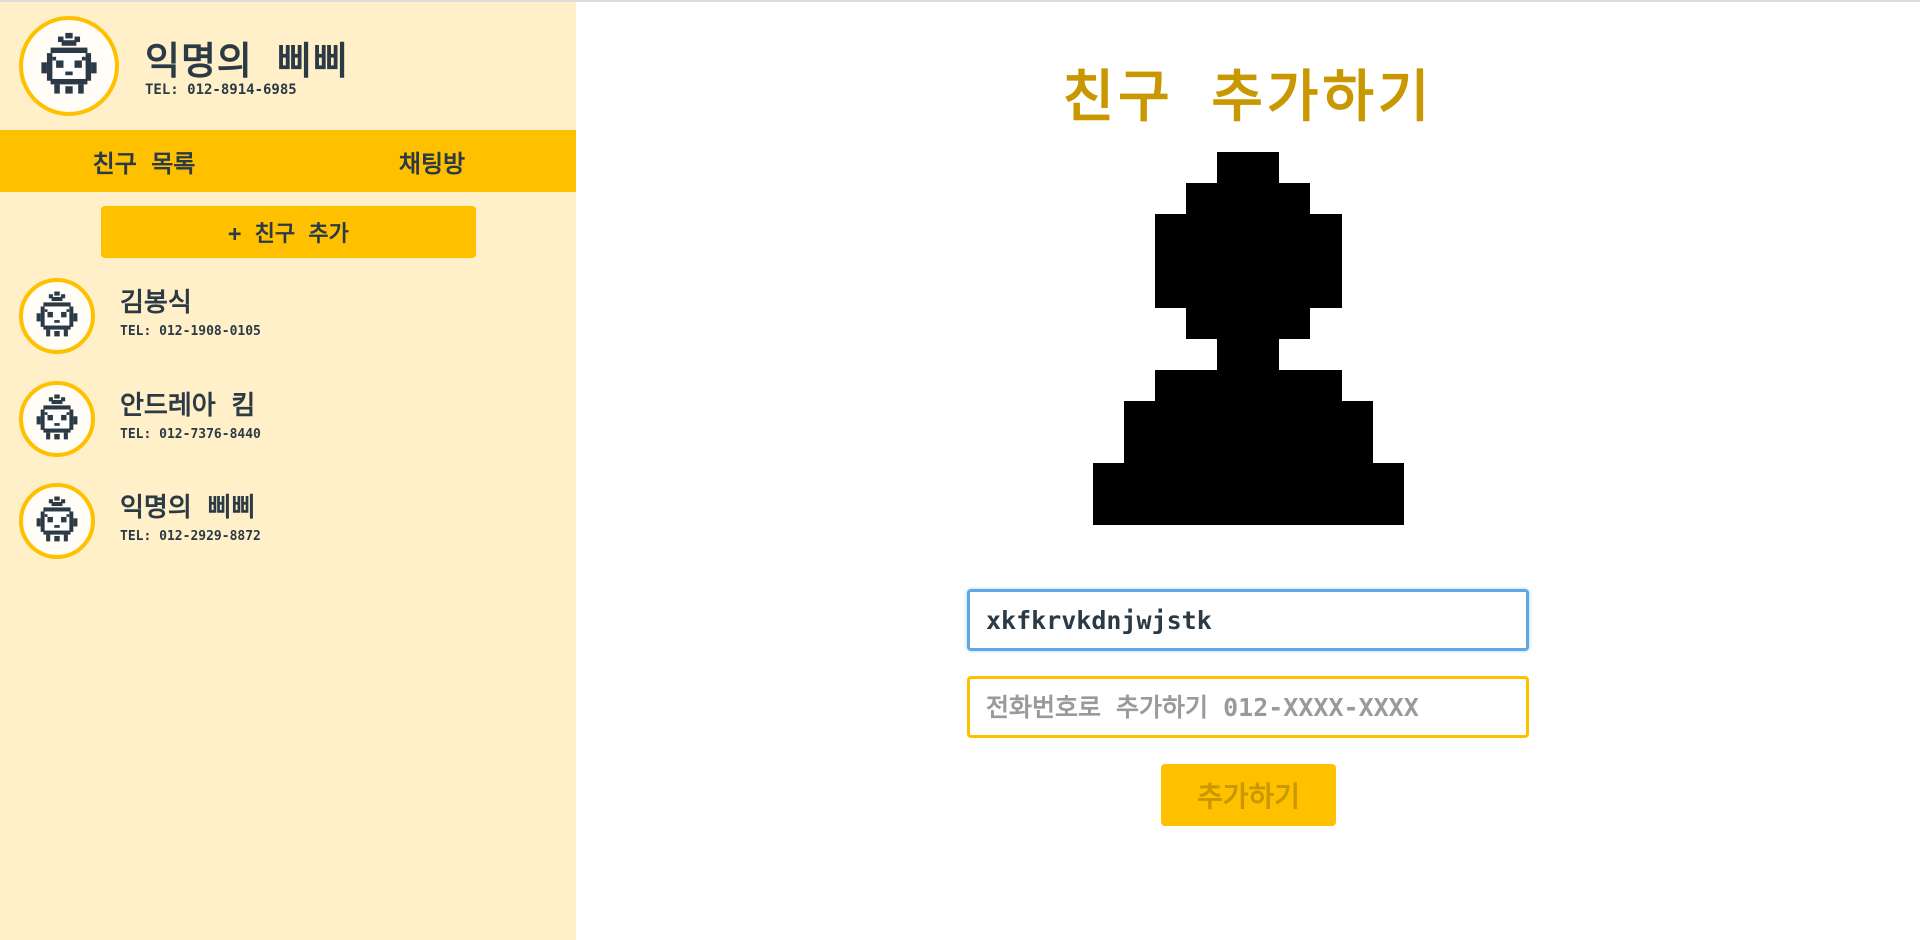 This screenshot has height=940, width=1920. Describe the element at coordinates (156, 303) in the screenshot. I see `friend-name: 김봉식` at that location.